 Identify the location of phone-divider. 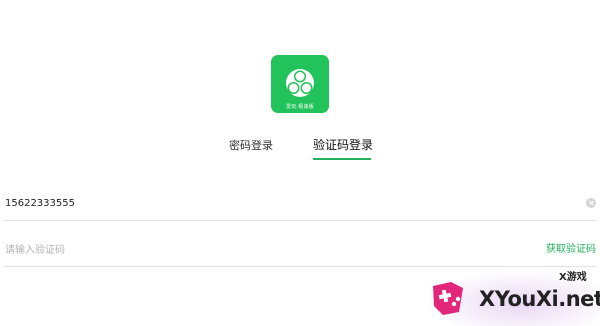
(300, 220).